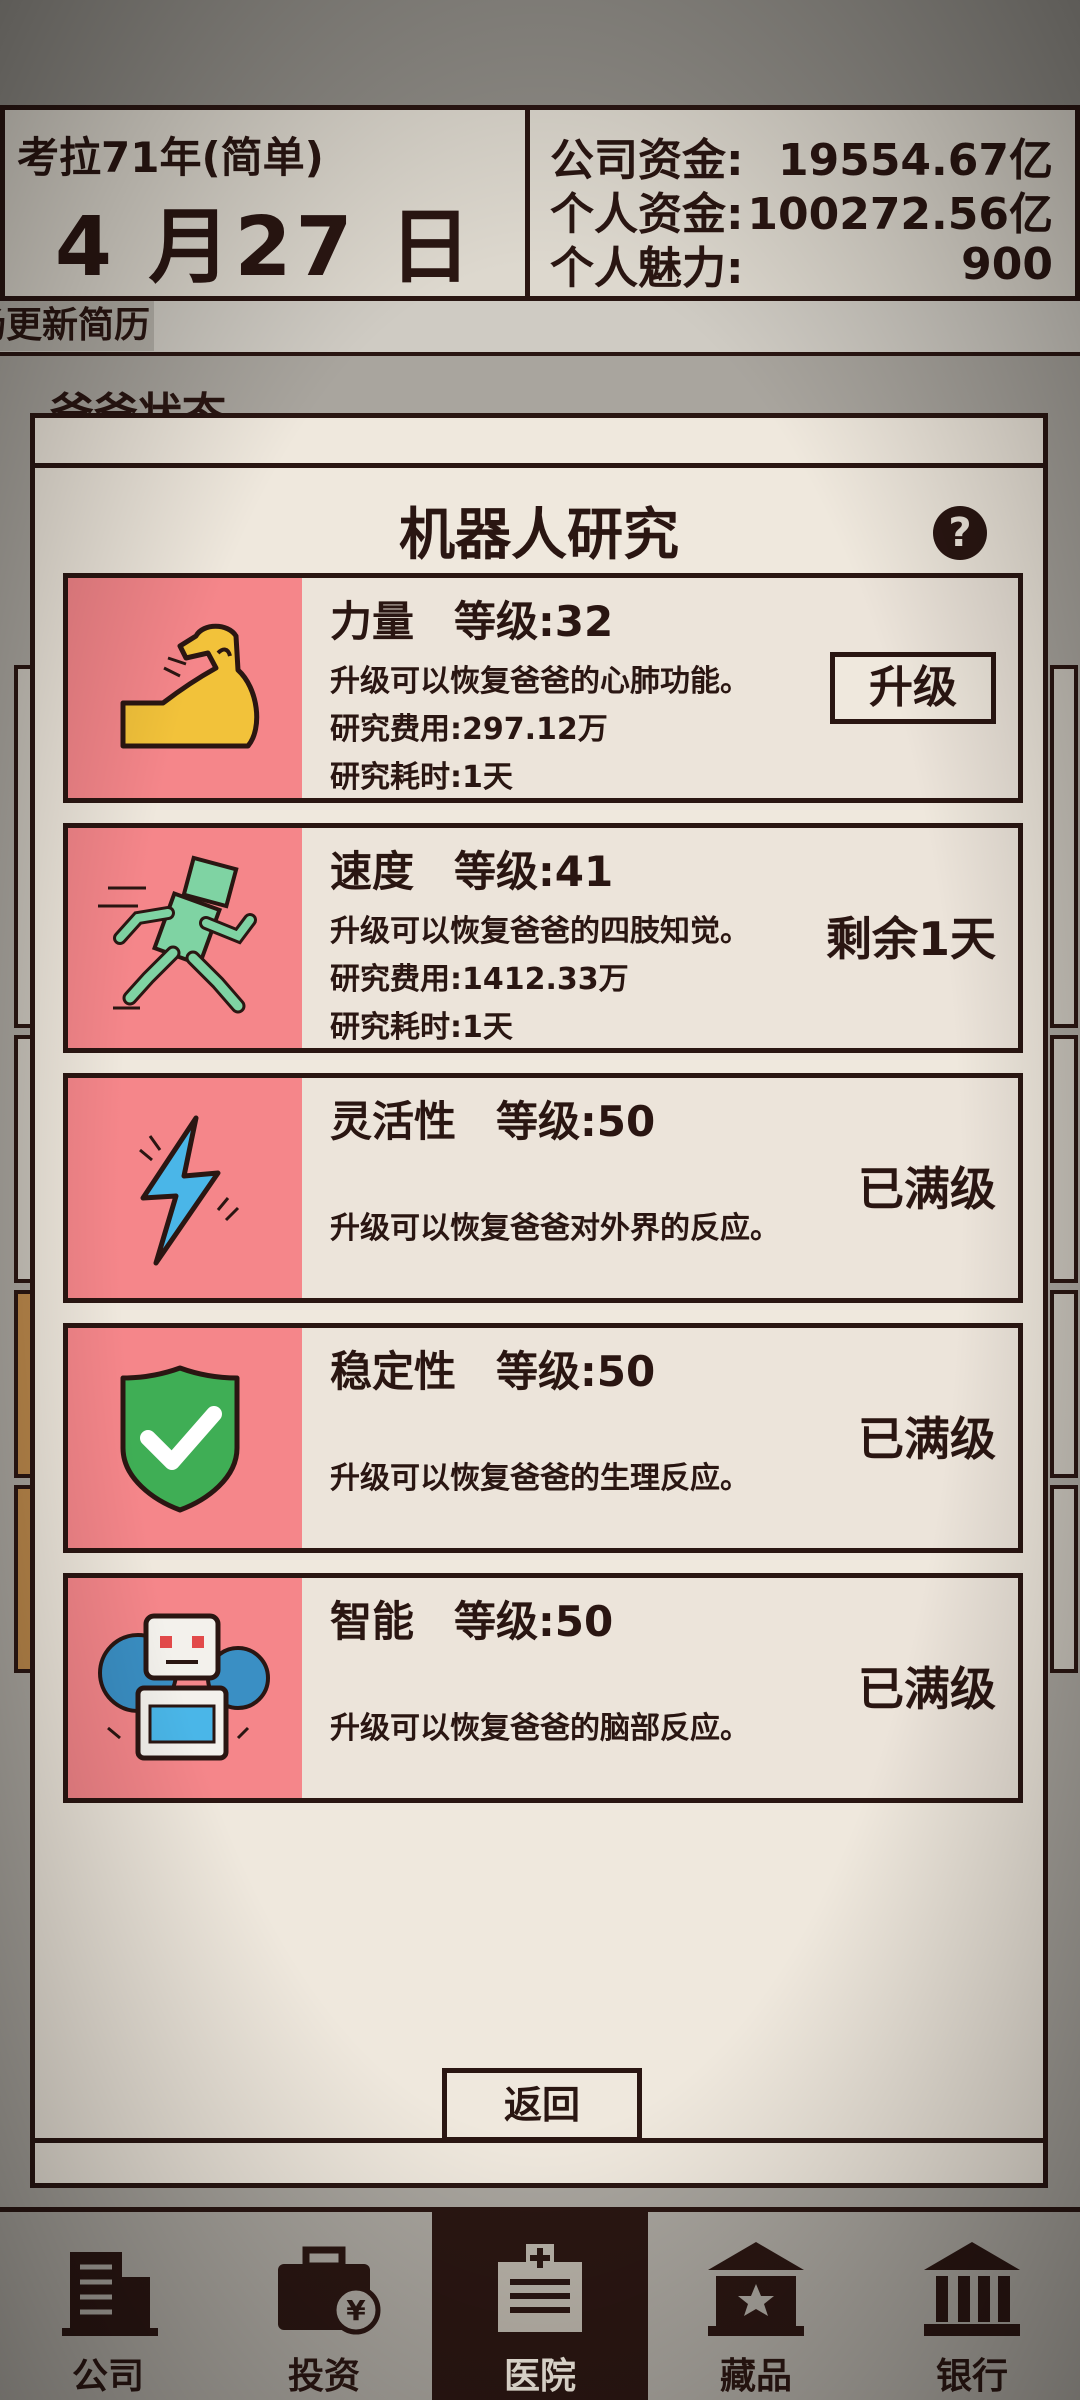 The image size is (1080, 2400). Describe the element at coordinates (540, 52) in the screenshot. I see `status-bar-area` at that location.